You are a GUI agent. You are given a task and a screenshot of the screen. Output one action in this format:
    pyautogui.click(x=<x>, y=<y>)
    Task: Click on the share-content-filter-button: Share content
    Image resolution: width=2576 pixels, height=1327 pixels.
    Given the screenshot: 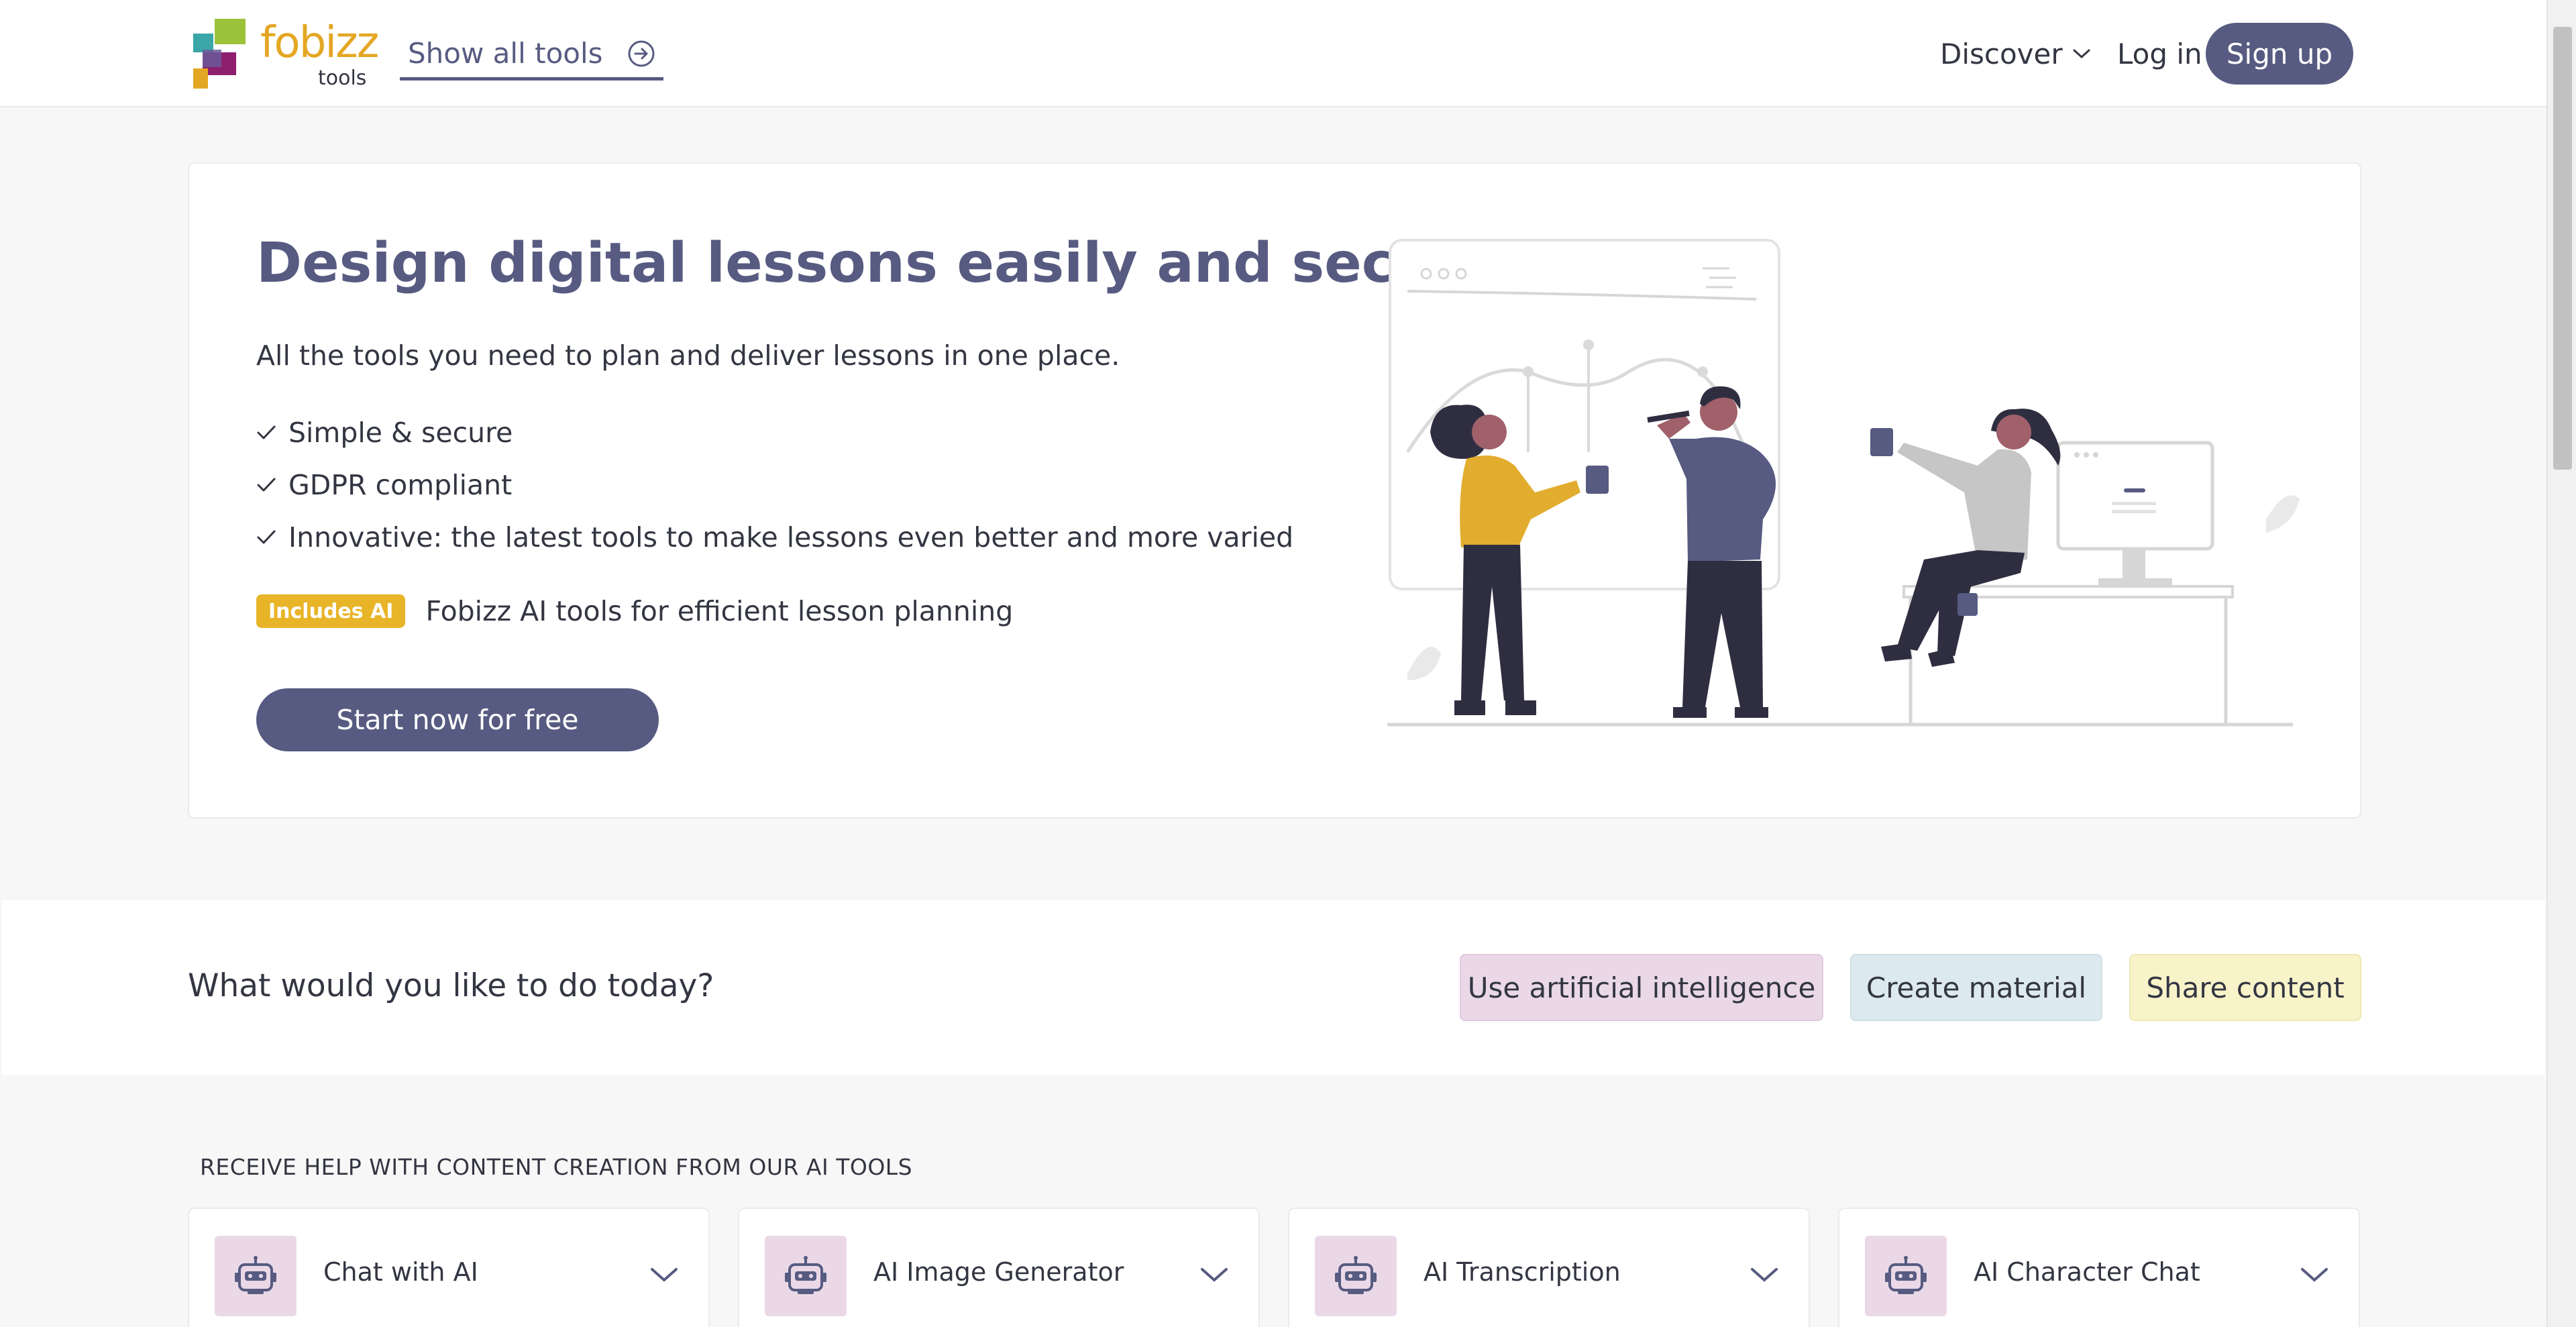 What is the action you would take?
    pyautogui.click(x=2245, y=988)
    